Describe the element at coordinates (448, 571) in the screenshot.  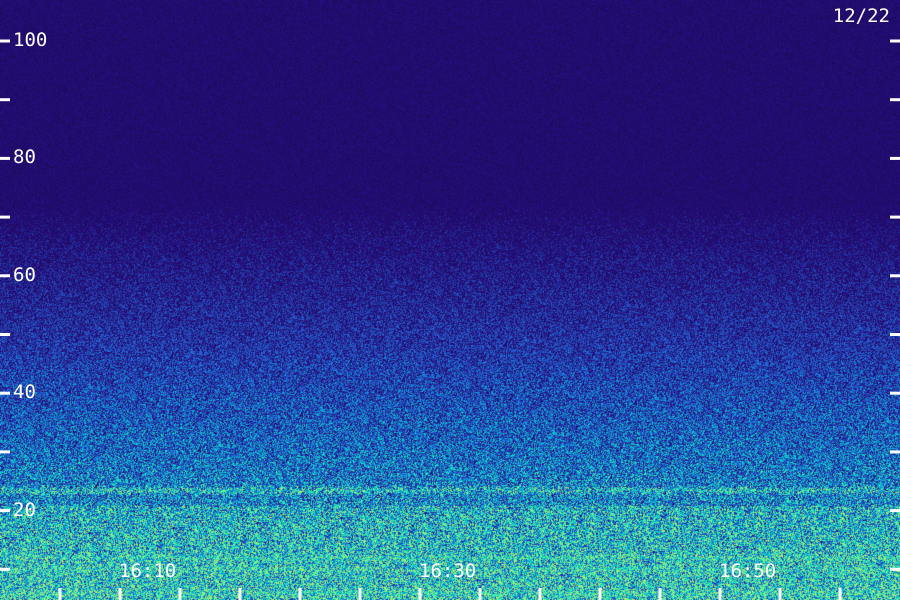
I see `x-tick-label: 16:30` at that location.